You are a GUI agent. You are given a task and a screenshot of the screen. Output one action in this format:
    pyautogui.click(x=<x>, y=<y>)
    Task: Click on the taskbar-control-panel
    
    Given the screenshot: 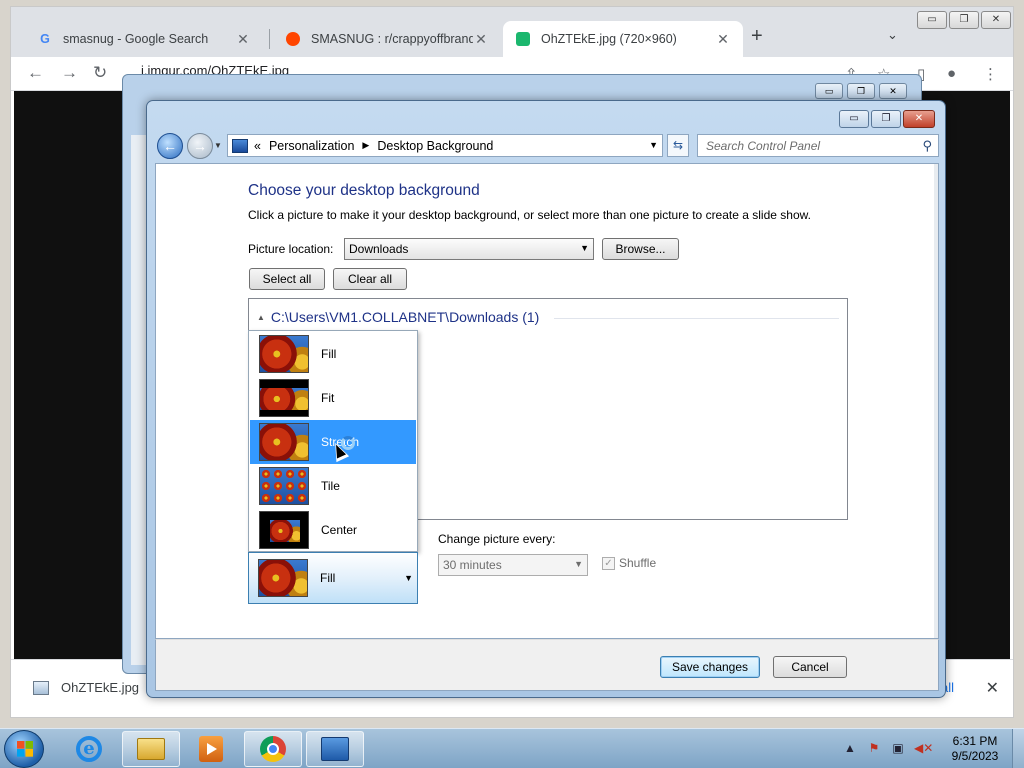 What is the action you would take?
    pyautogui.click(x=335, y=749)
    